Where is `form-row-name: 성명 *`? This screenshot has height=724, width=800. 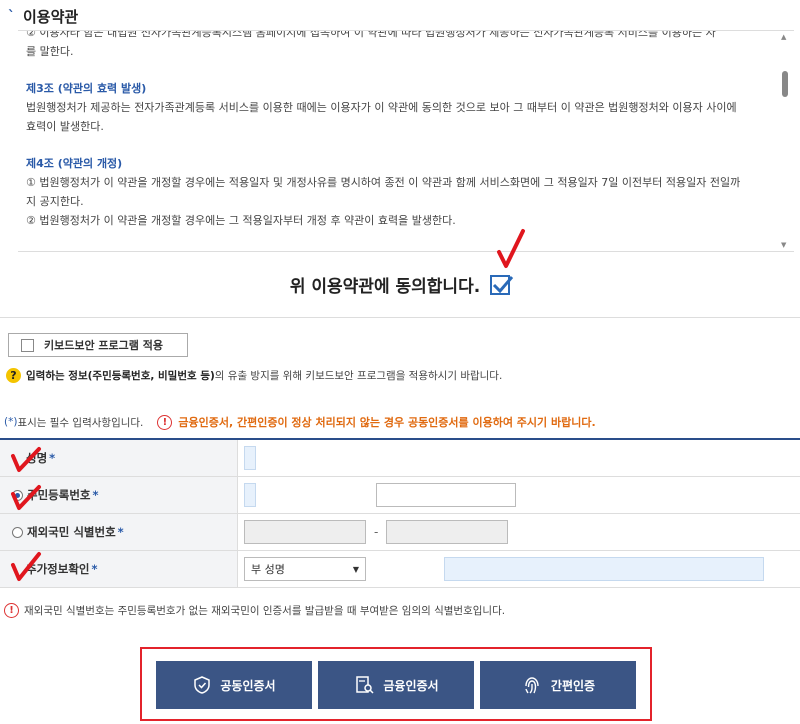 form-row-name: 성명 * is located at coordinates (400, 458).